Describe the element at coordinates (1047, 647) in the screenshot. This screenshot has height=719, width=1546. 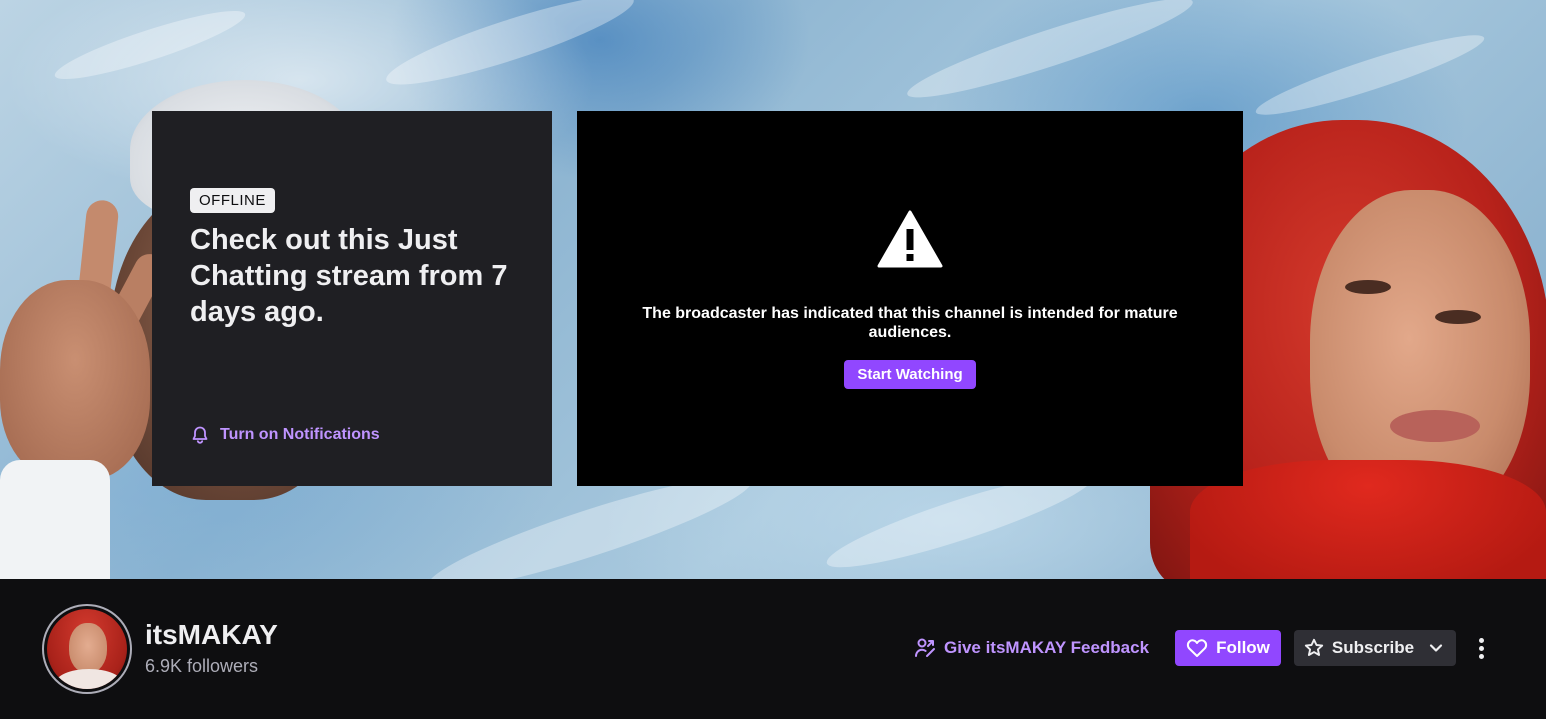
I see `give-feedback-label: Give itsMAKAY Feedback` at that location.